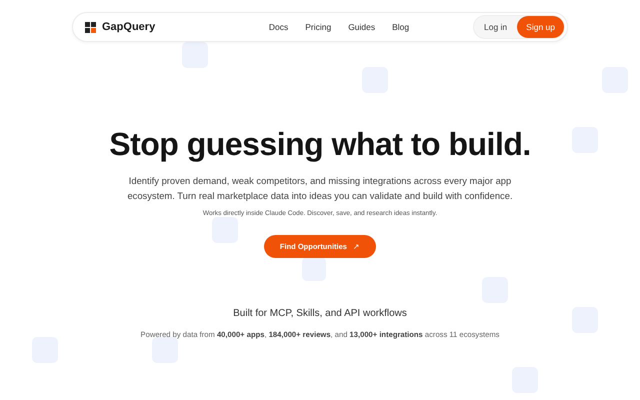 Image resolution: width=640 pixels, height=400 pixels. Describe the element at coordinates (362, 27) in the screenshot. I see `nav-link: Guides` at that location.